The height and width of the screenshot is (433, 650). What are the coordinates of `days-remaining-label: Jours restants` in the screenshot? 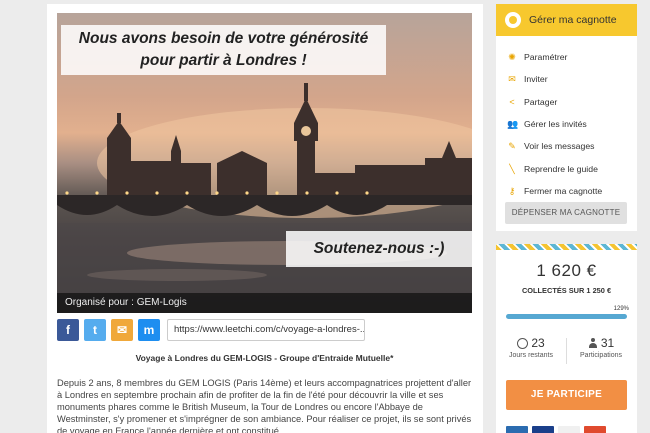 It's located at (531, 355).